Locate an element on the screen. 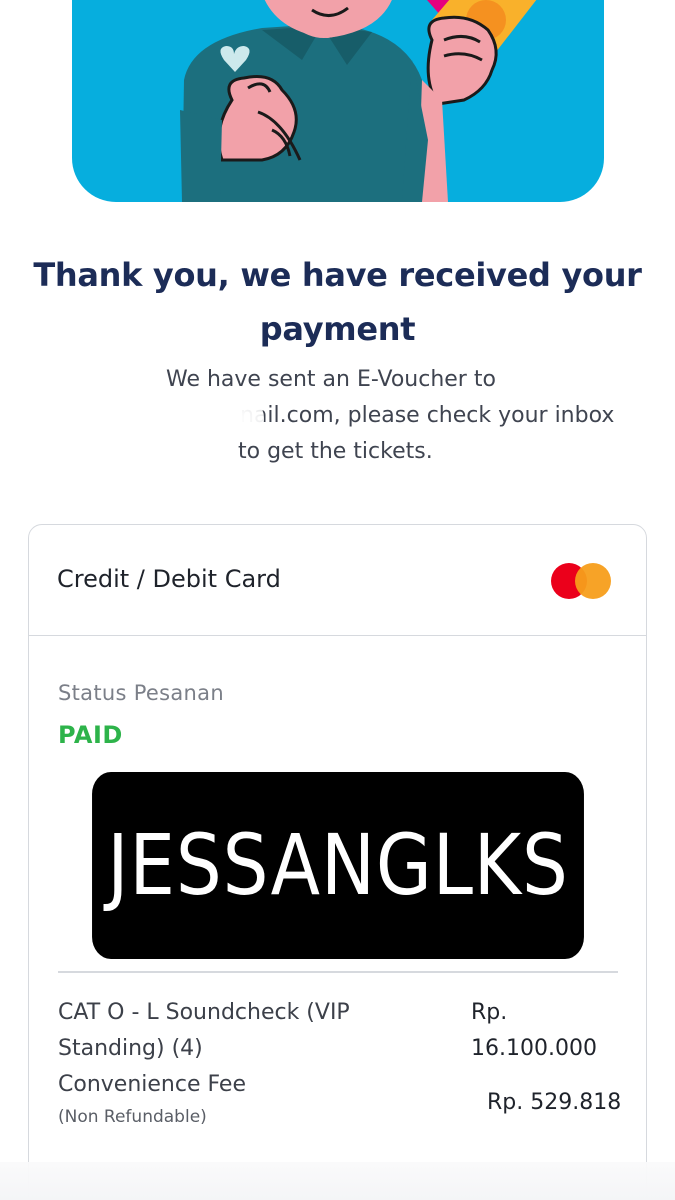 This screenshot has height=1200, width=675. bottom-bar-edge is located at coordinates (337, 1181).